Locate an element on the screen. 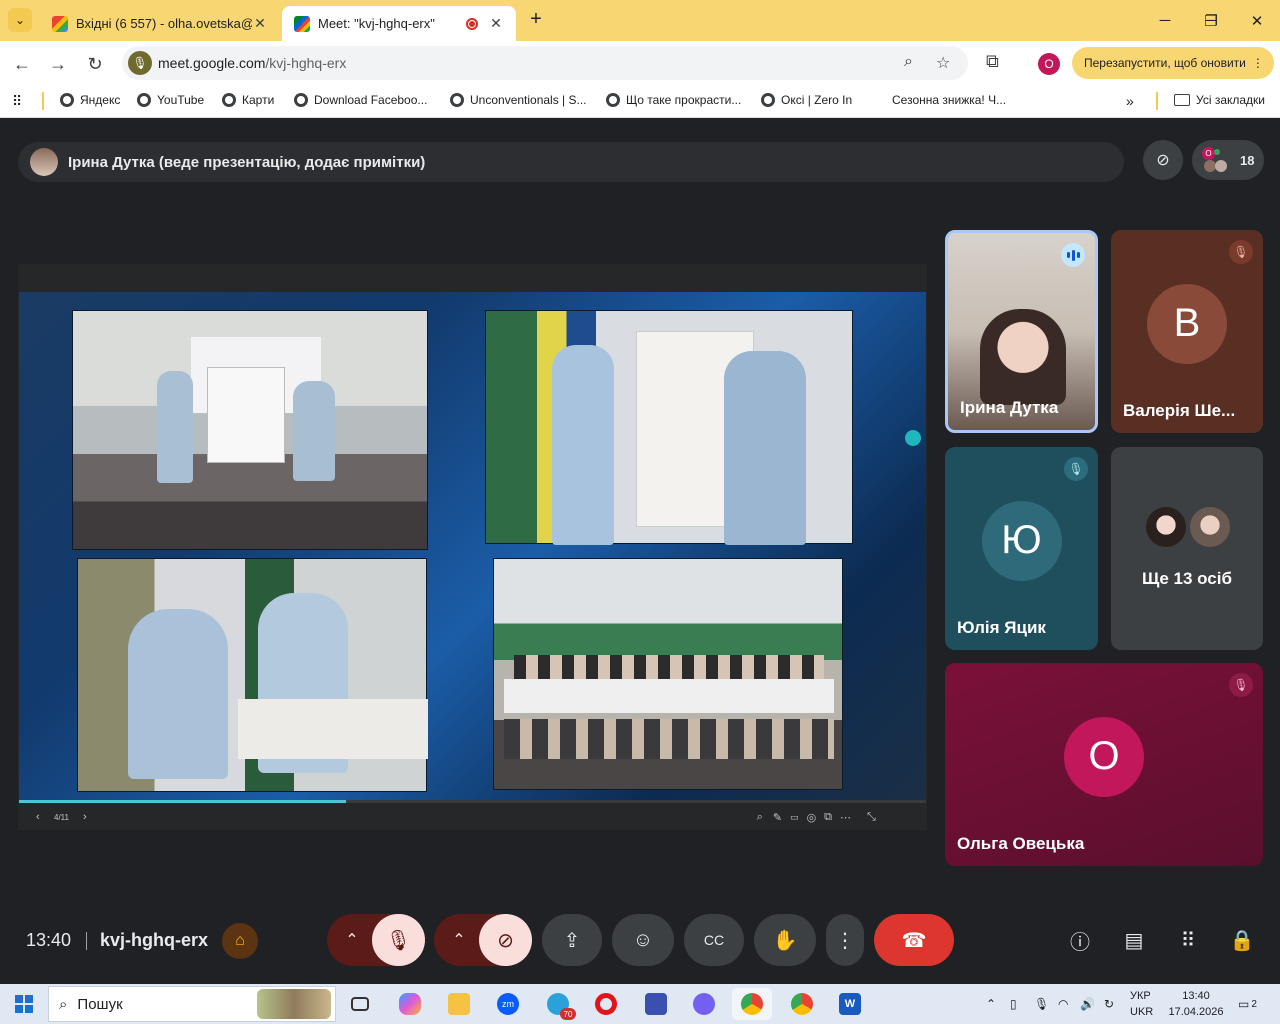 This screenshot has width=1280, height=1024. new-tab-button: + is located at coordinates (536, 20).